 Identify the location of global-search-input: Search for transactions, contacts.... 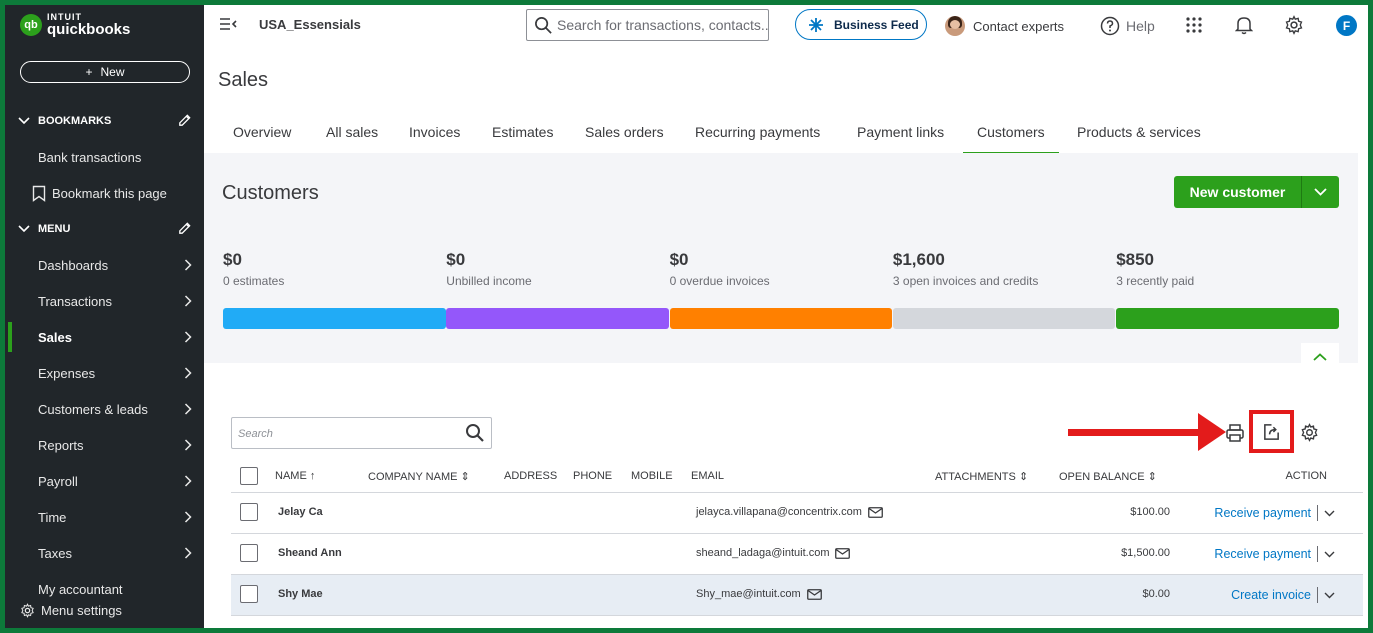
(647, 25).